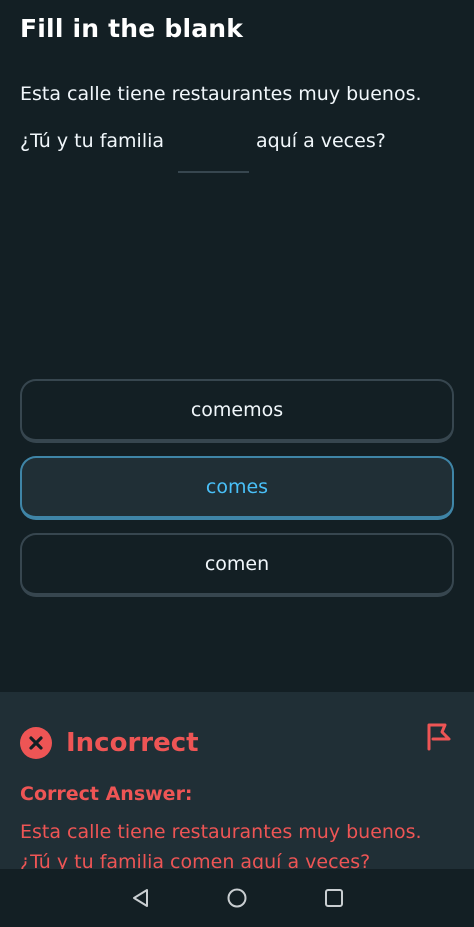 This screenshot has width=474, height=927. I want to click on page-title: Fill in the blank, so click(132, 28).